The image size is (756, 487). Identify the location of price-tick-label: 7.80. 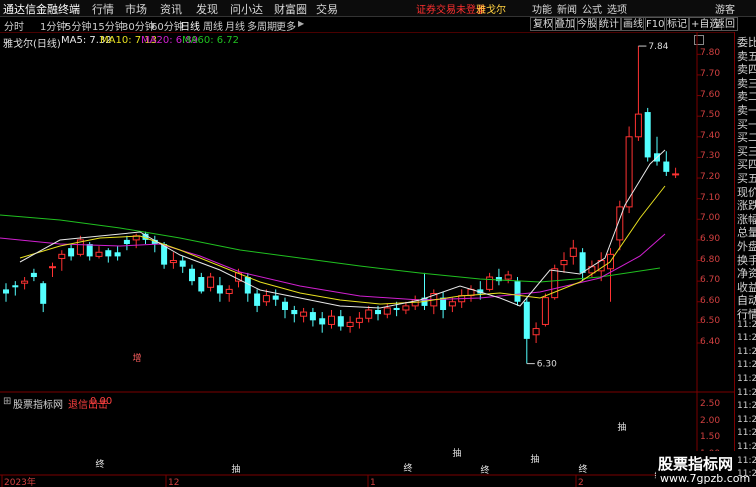
(710, 53).